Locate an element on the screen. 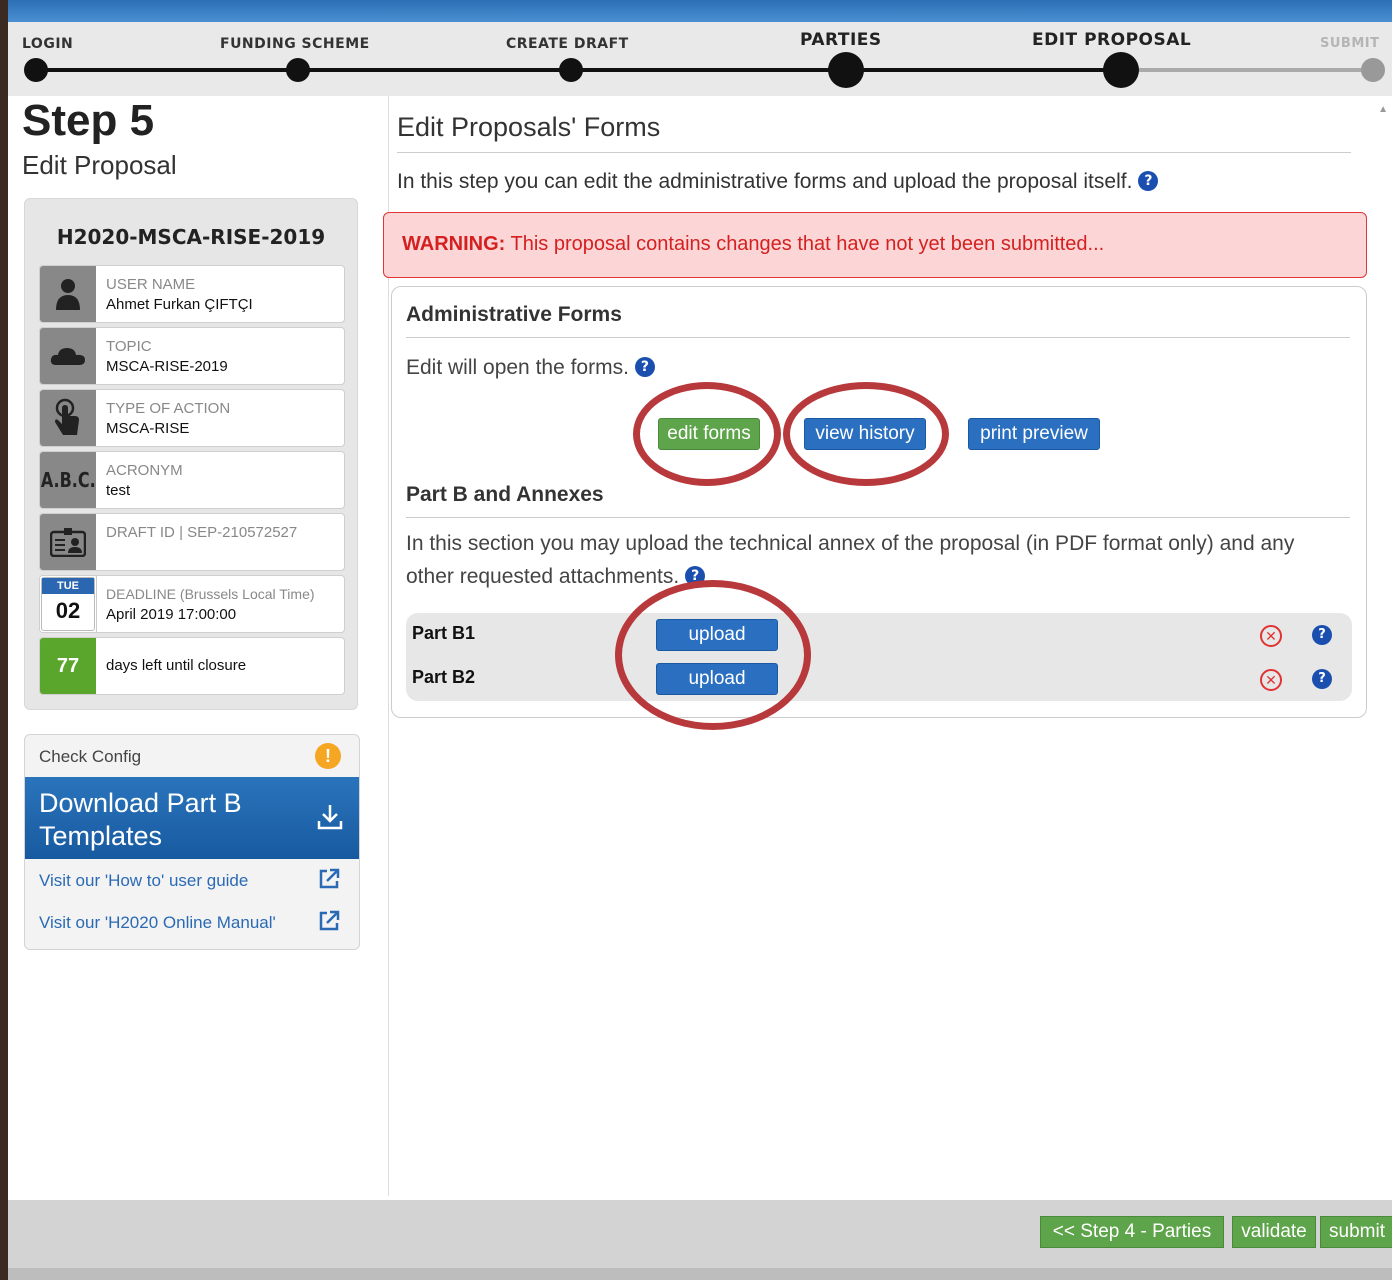 This screenshot has height=1280, width=1392. hand-pointer-icon is located at coordinates (68, 418).